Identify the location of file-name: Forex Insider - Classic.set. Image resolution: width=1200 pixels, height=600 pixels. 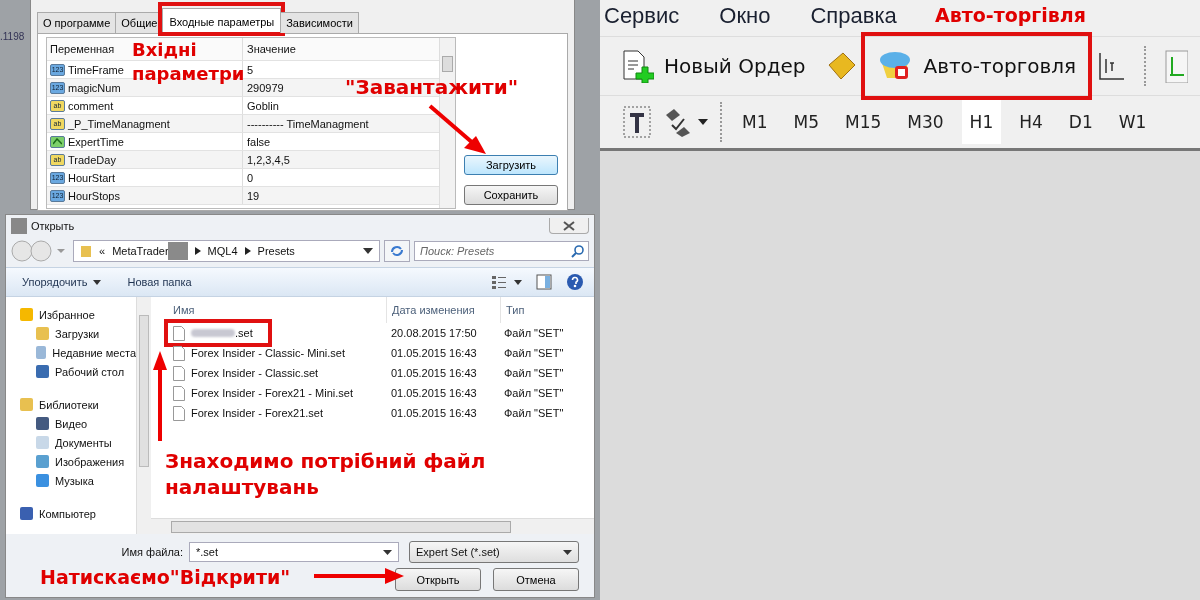
(255, 373).